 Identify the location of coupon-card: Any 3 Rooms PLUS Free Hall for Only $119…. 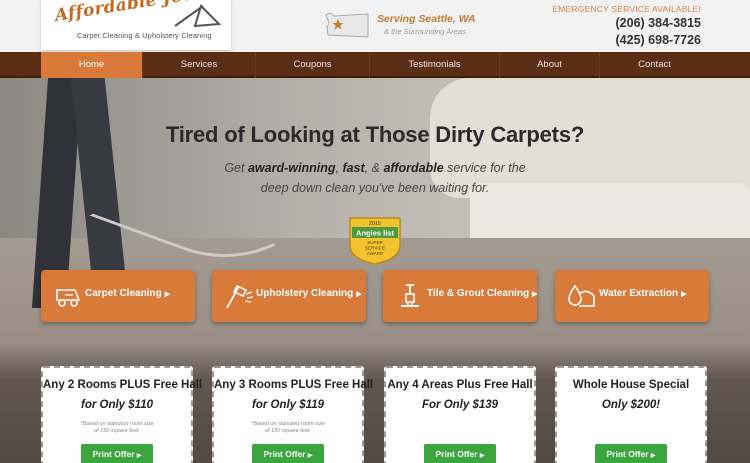
(293, 414).